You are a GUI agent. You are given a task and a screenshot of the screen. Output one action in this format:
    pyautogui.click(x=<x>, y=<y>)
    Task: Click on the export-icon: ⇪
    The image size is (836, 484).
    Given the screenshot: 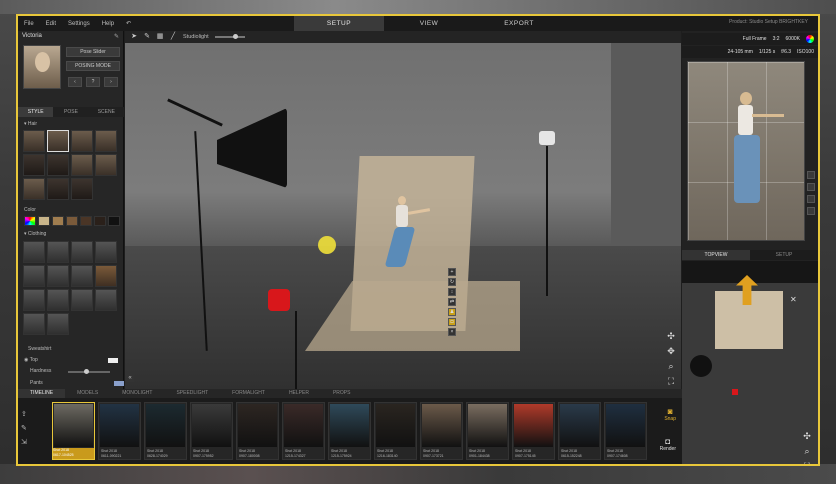 What is the action you would take?
    pyautogui.click(x=26, y=415)
    